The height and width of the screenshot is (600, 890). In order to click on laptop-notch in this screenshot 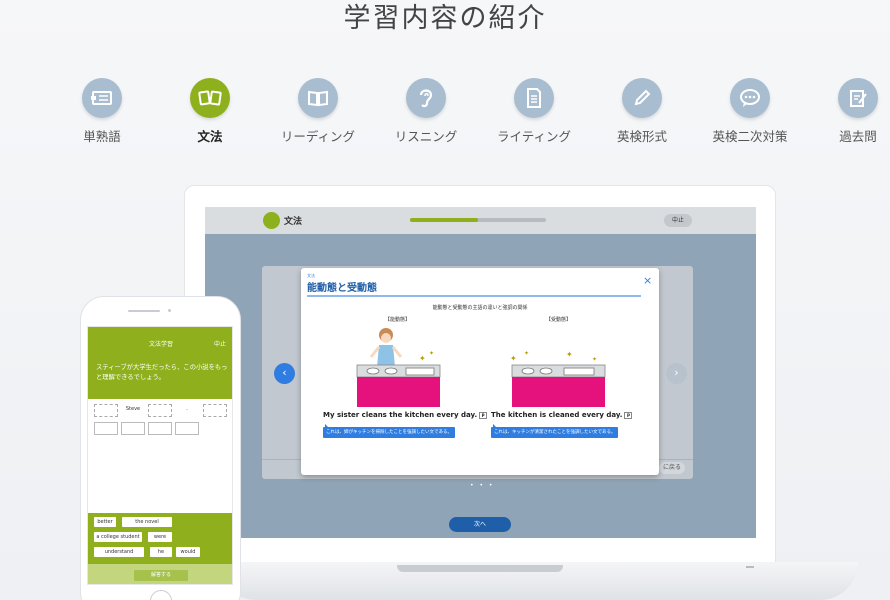, I will do `click(480, 568)`.